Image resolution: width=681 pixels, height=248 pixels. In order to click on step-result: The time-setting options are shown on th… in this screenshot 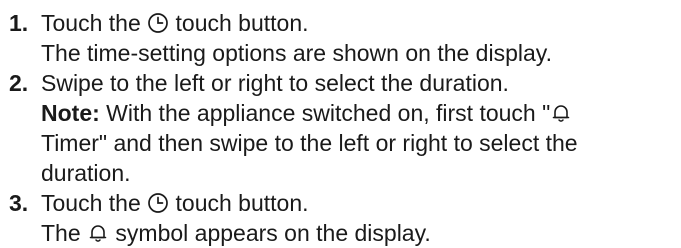, I will do `click(296, 53)`.